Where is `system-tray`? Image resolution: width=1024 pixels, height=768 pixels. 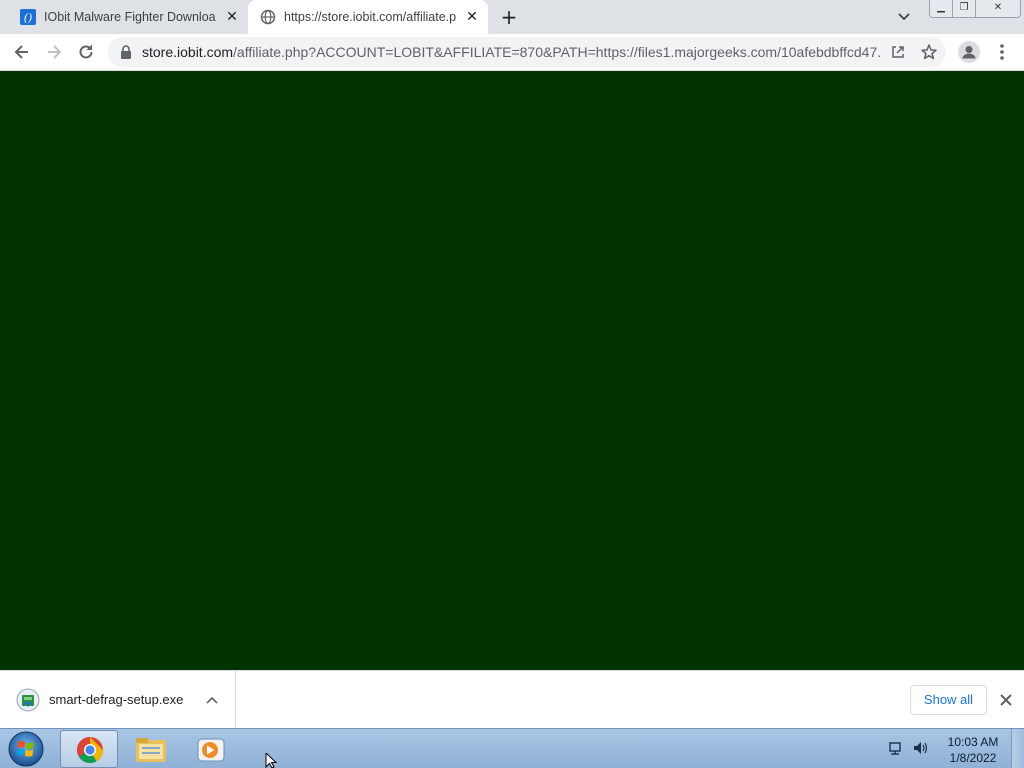 system-tray is located at coordinates (908, 748).